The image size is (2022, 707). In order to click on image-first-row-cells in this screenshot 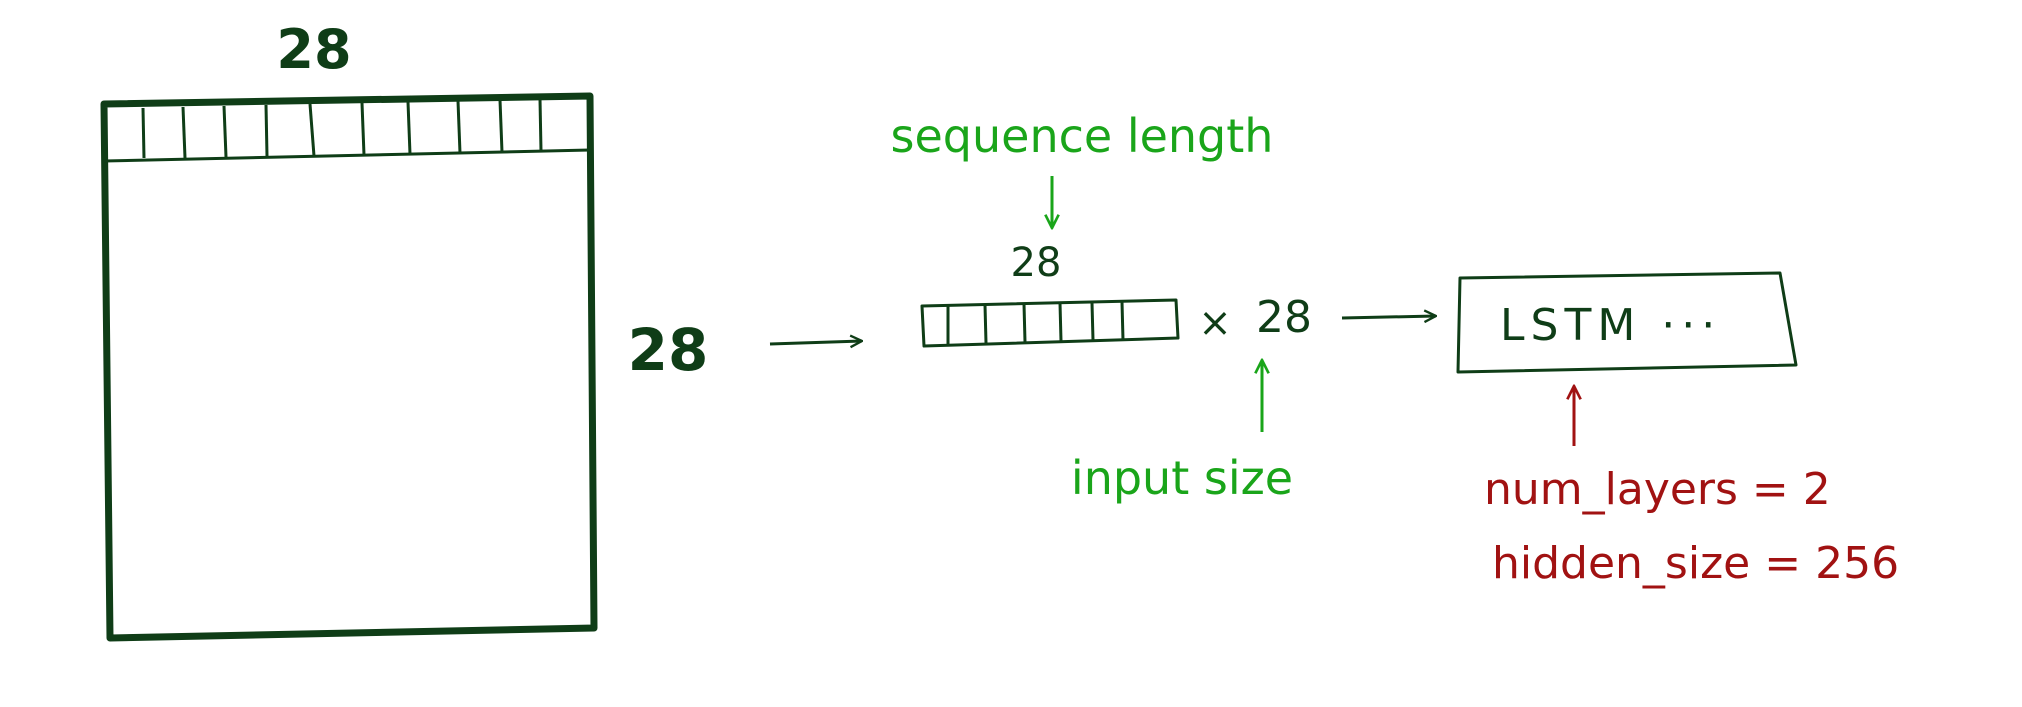, I will do `click(342, 128)`.